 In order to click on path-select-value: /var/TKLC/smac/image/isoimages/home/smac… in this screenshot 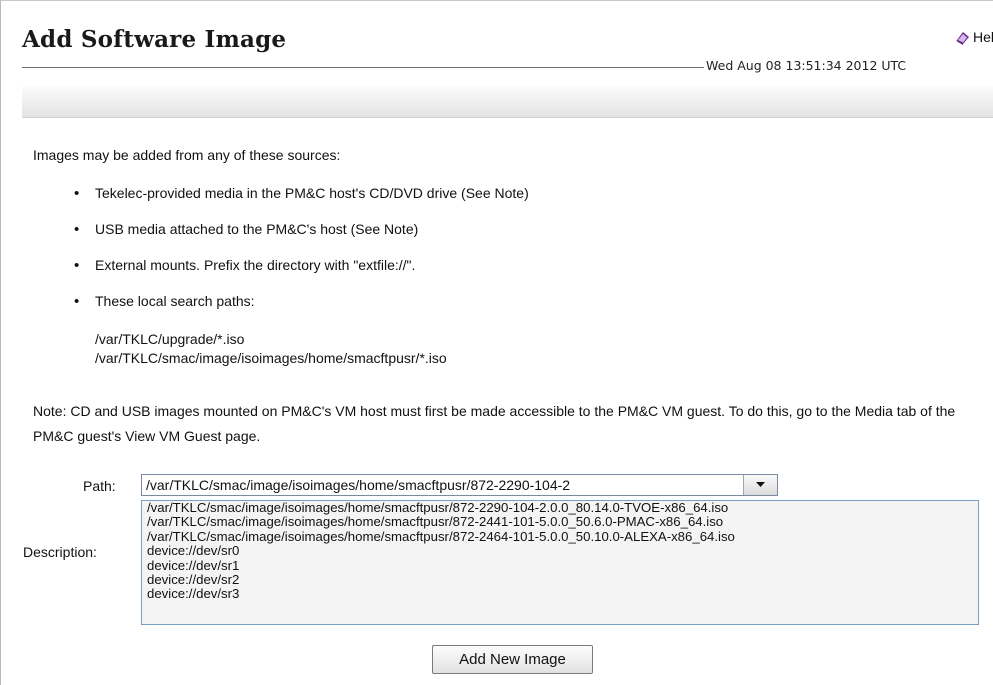, I will do `click(358, 485)`.